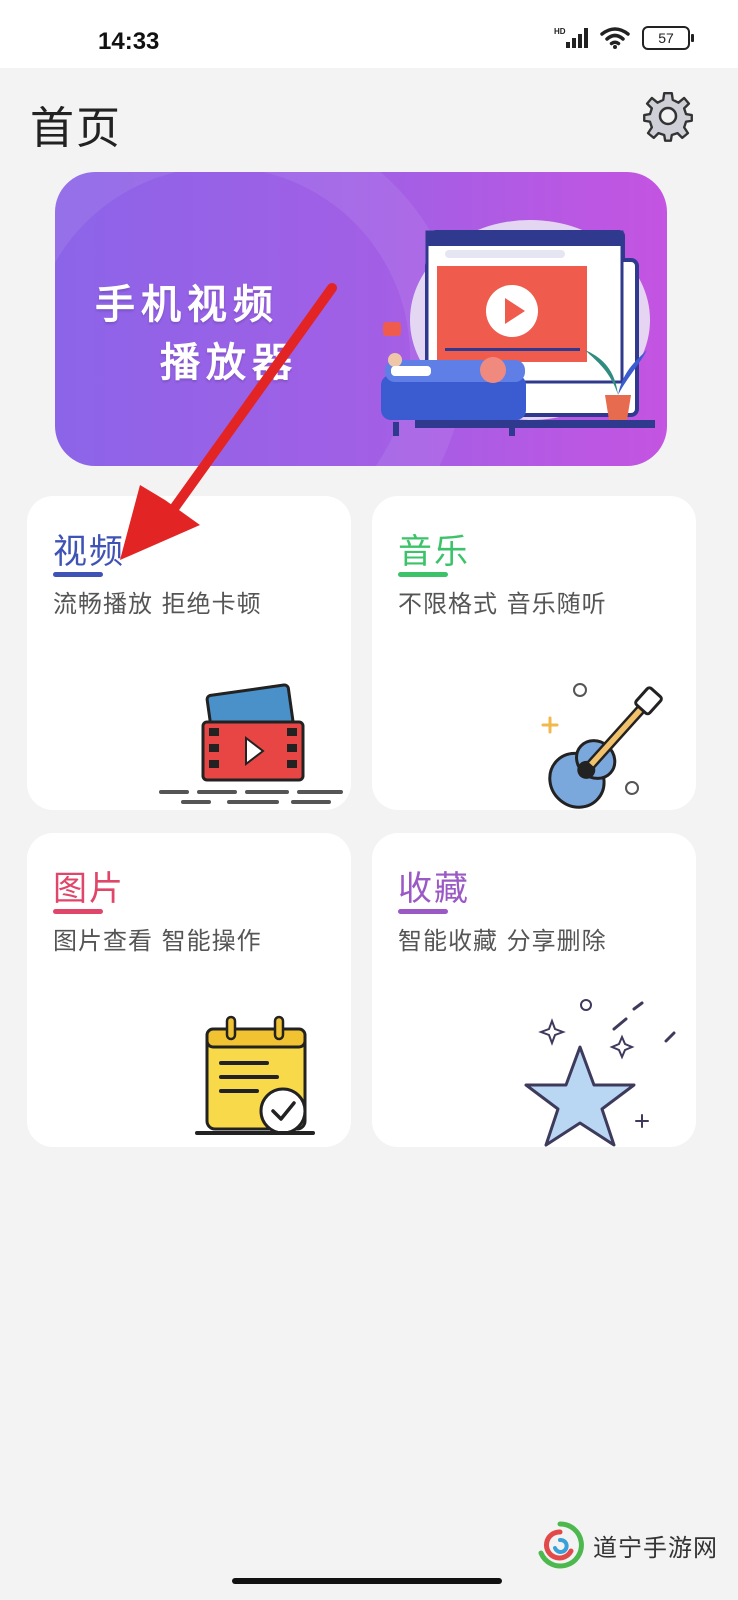 The width and height of the screenshot is (738, 1600). I want to click on home-indicator, so click(367, 1581).